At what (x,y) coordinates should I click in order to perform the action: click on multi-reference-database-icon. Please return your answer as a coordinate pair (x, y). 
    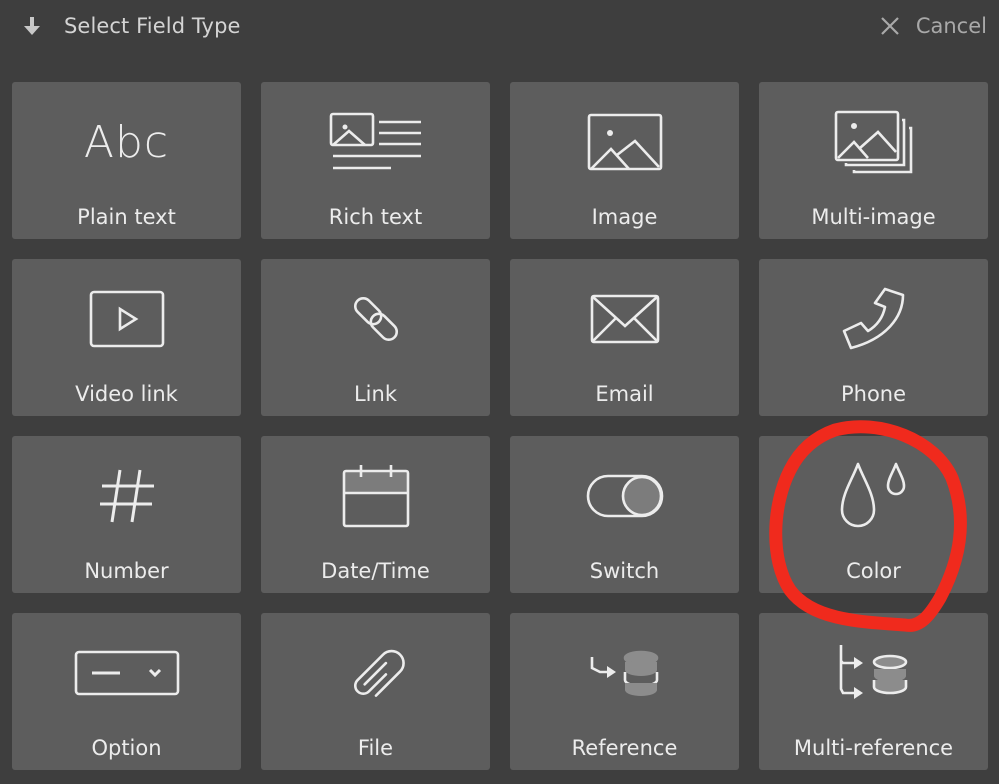
    Looking at the image, I should click on (873, 672).